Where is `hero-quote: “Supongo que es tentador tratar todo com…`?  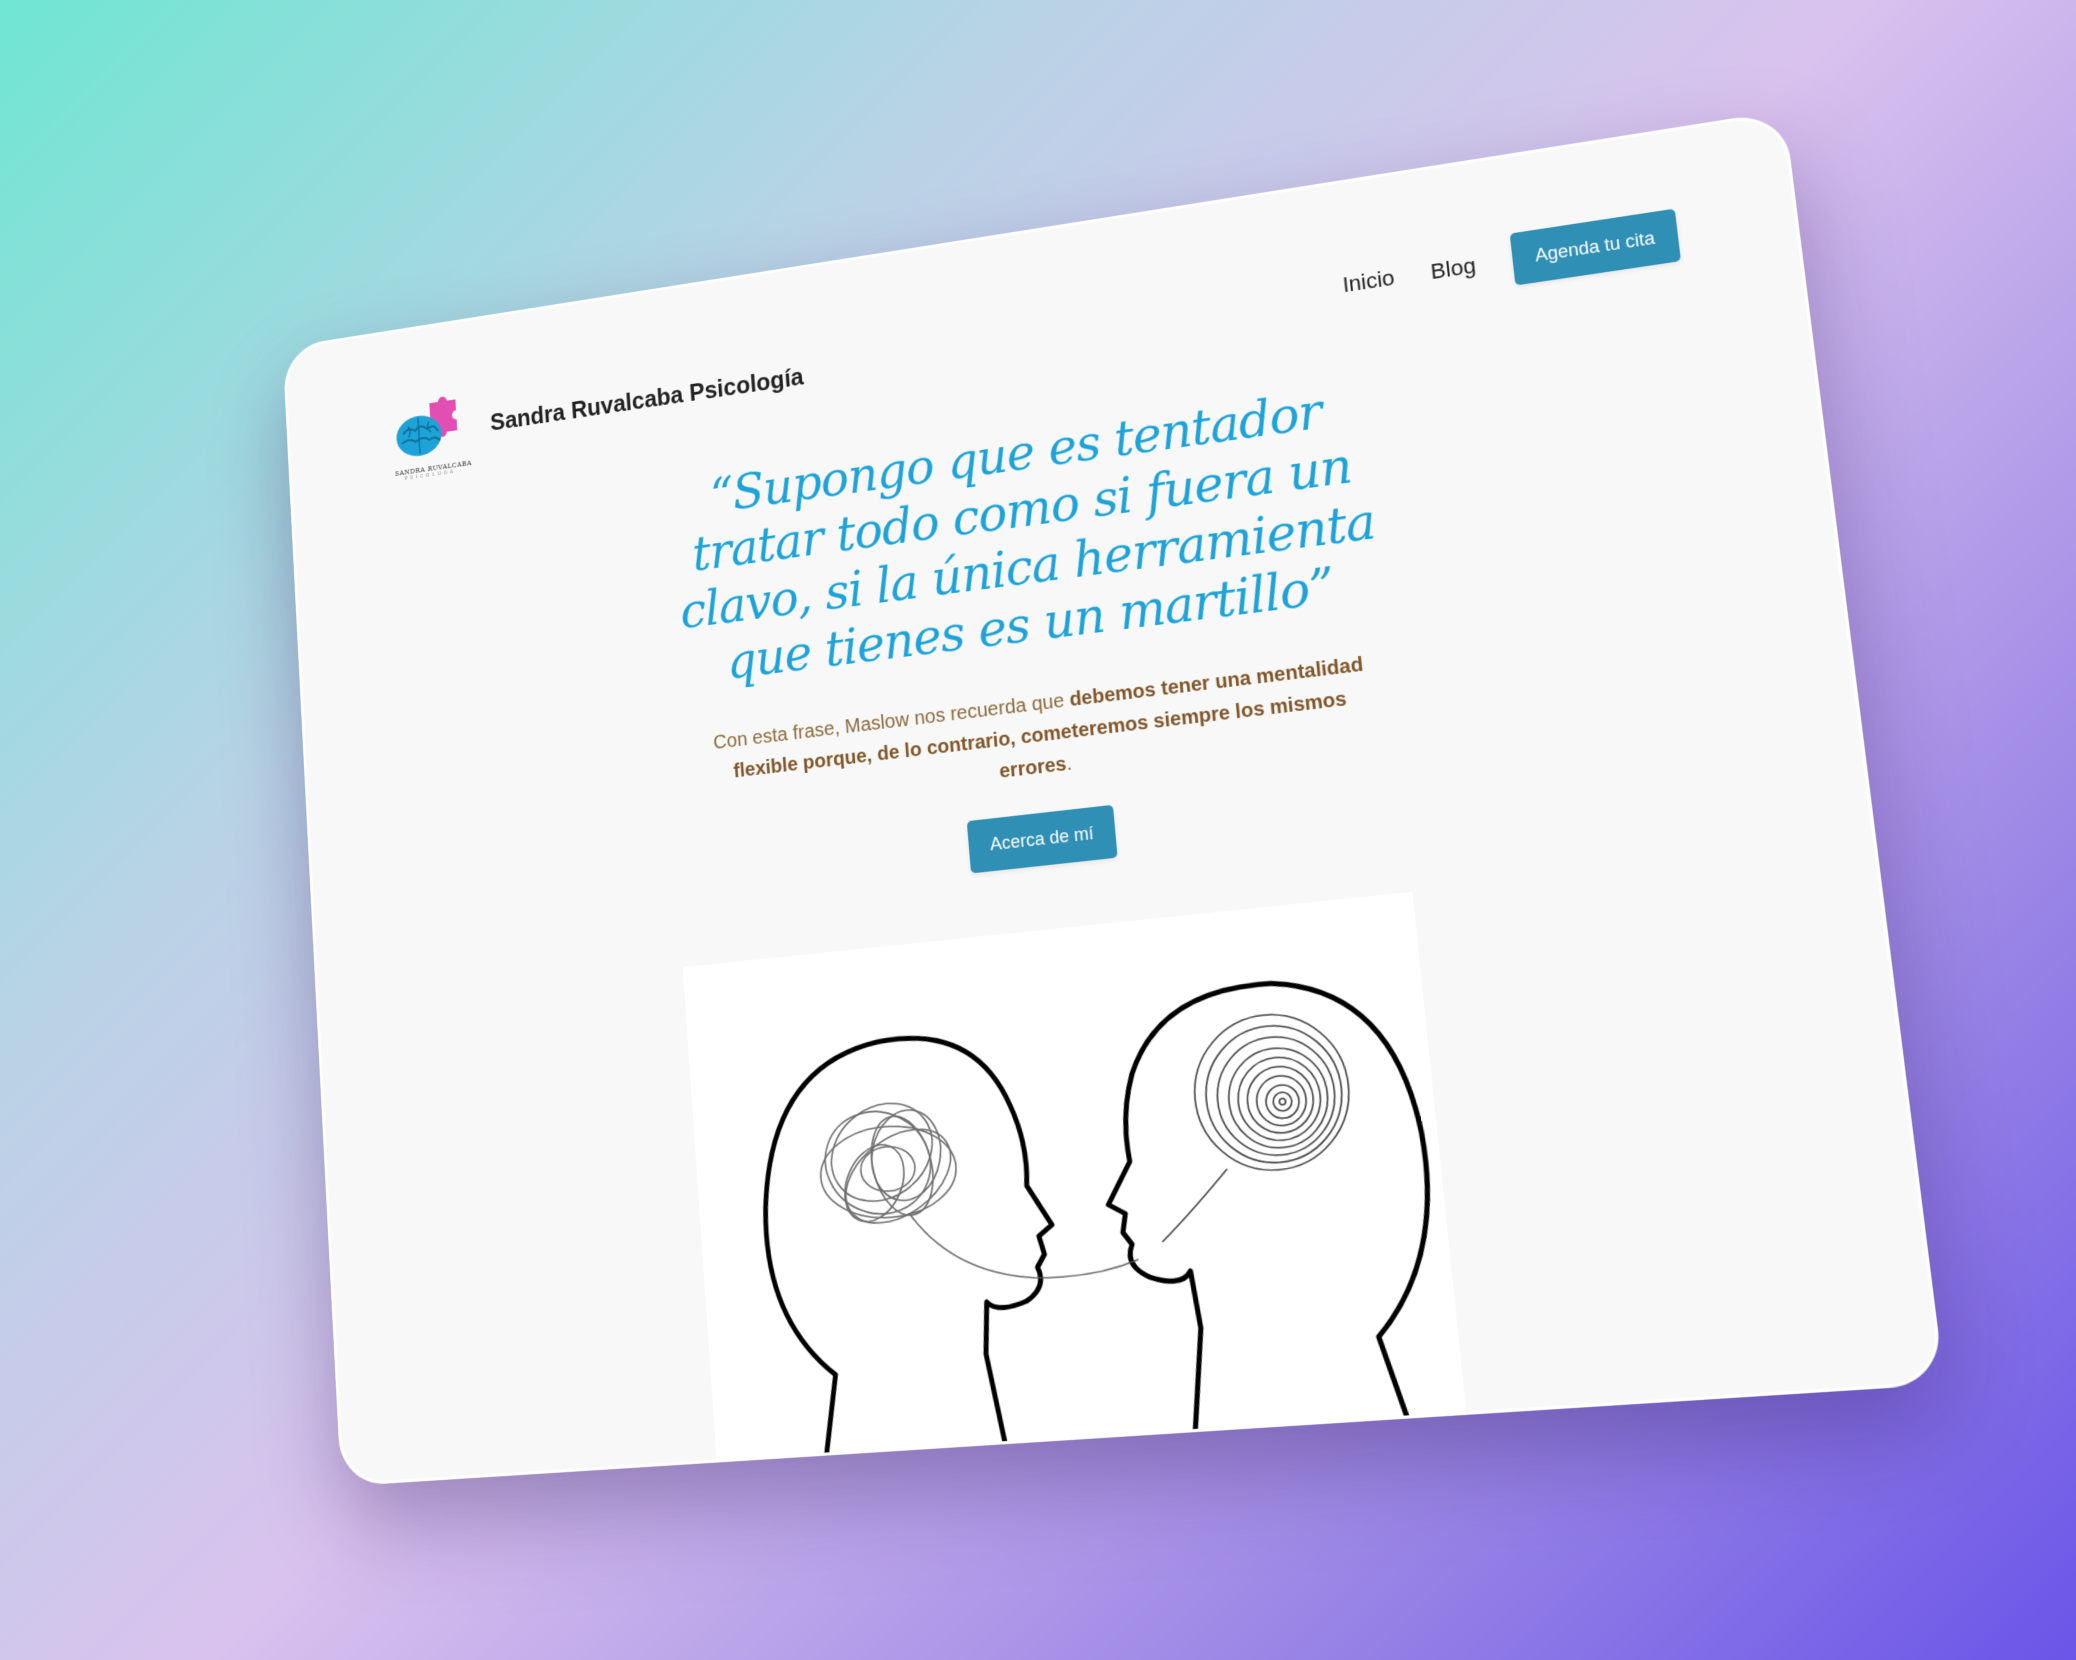
hero-quote: “Supongo que es tentador tratar todo com… is located at coordinates (1028, 536).